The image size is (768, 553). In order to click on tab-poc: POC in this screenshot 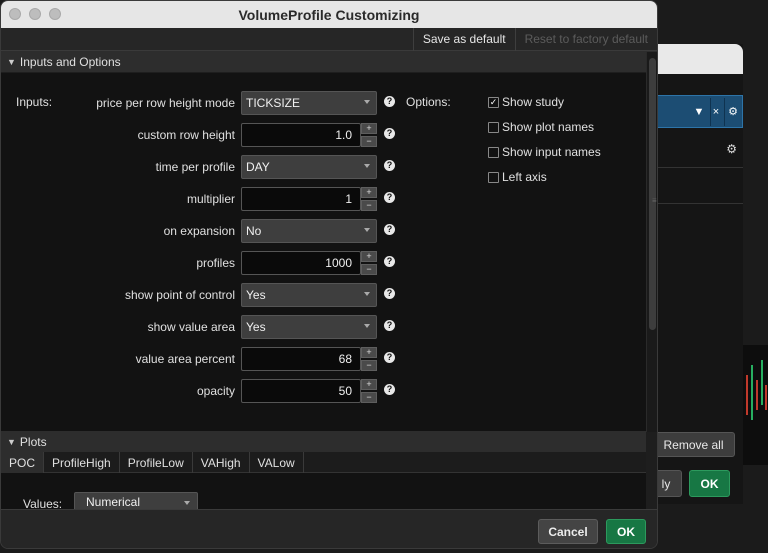, I will do `click(23, 462)`.